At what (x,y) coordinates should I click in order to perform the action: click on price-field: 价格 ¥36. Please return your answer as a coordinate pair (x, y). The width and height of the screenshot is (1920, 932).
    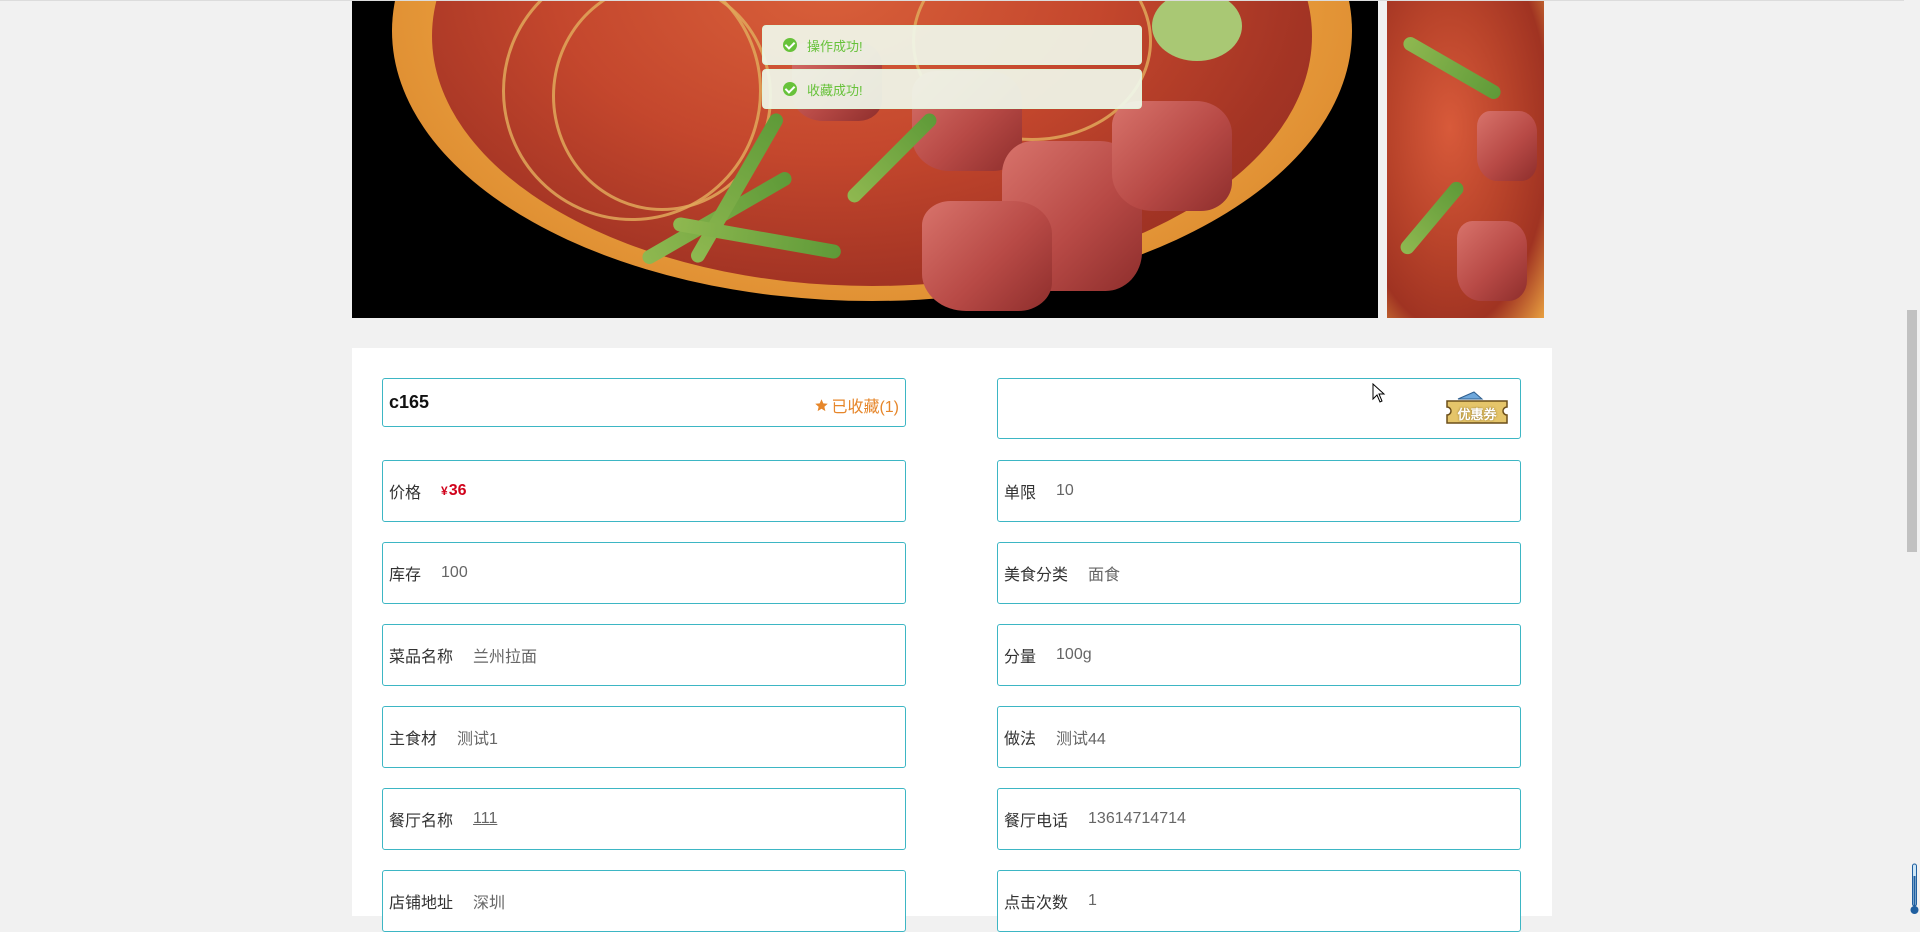
    Looking at the image, I should click on (644, 491).